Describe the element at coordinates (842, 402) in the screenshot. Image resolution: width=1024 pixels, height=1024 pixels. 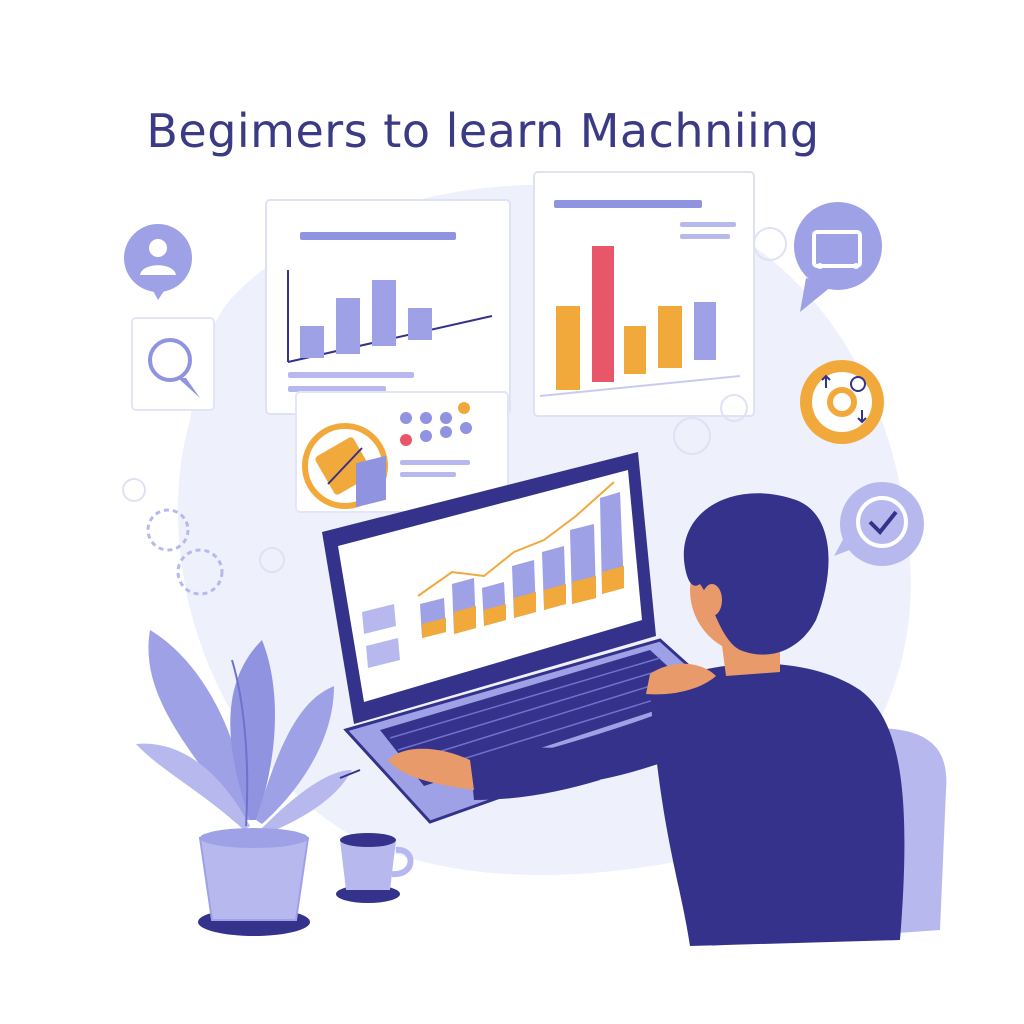
I see `refresh-circle-icon` at that location.